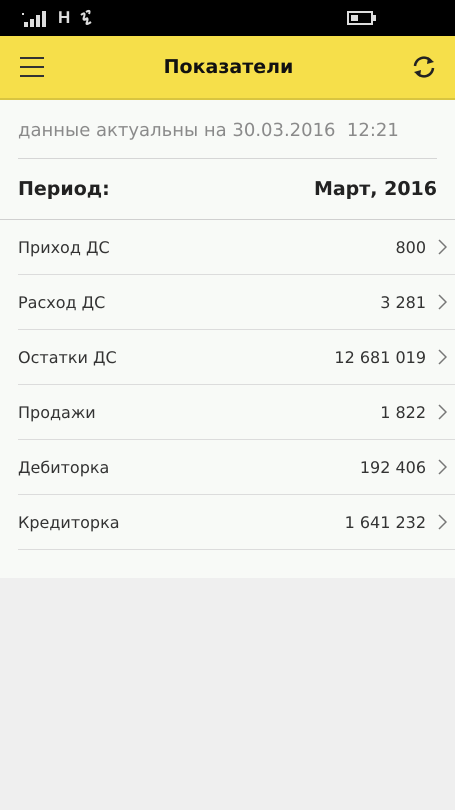  Describe the element at coordinates (410, 247) in the screenshot. I see `indicator-value: 800` at that location.